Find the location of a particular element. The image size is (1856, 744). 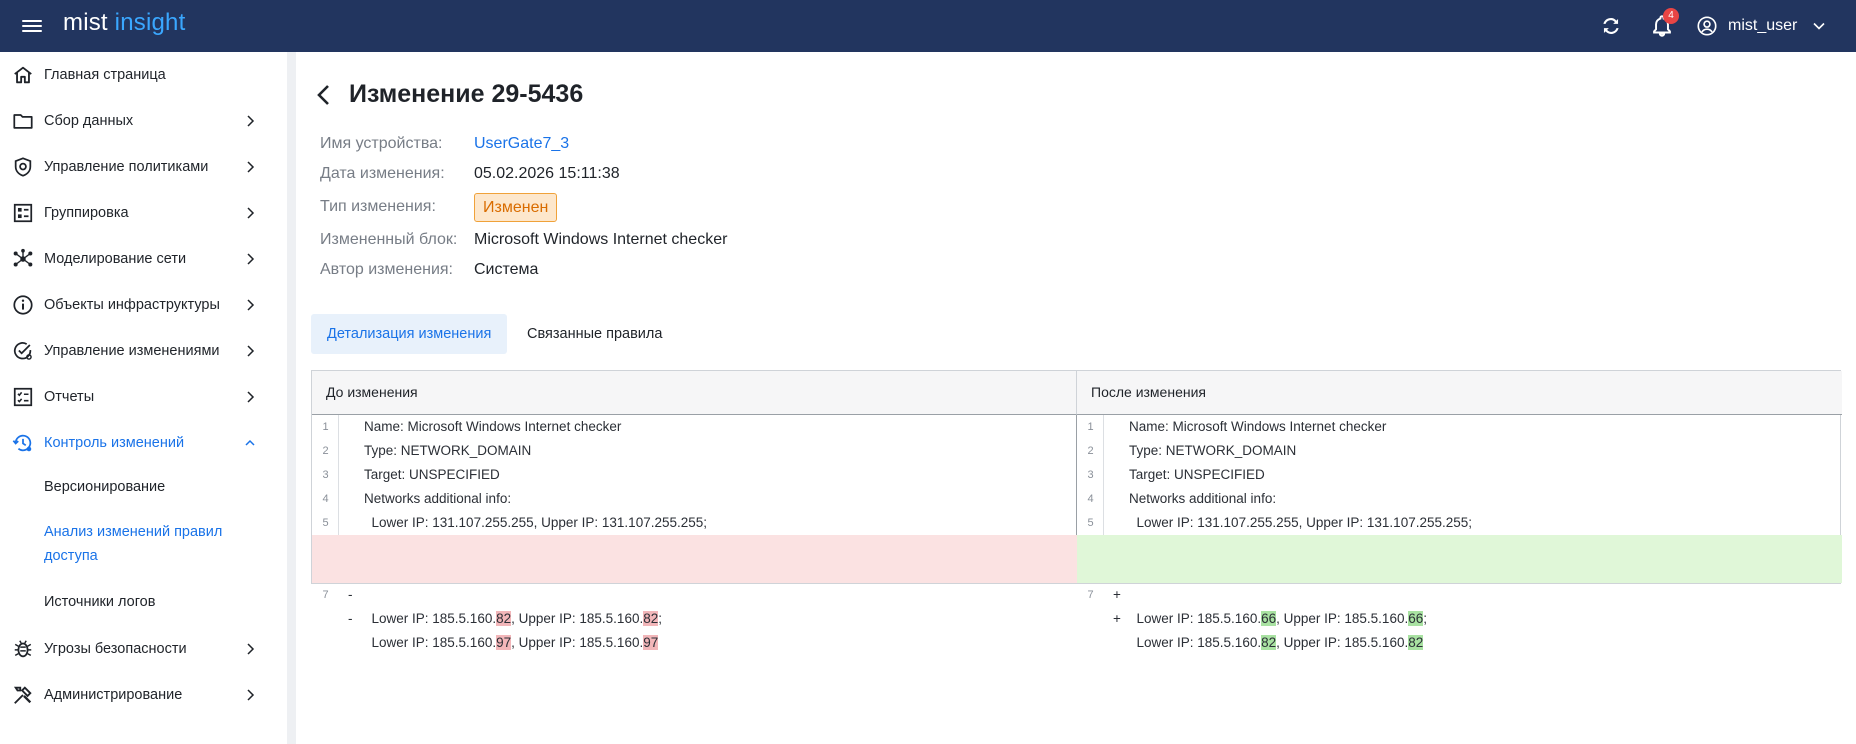

report-icon is located at coordinates (23, 397).